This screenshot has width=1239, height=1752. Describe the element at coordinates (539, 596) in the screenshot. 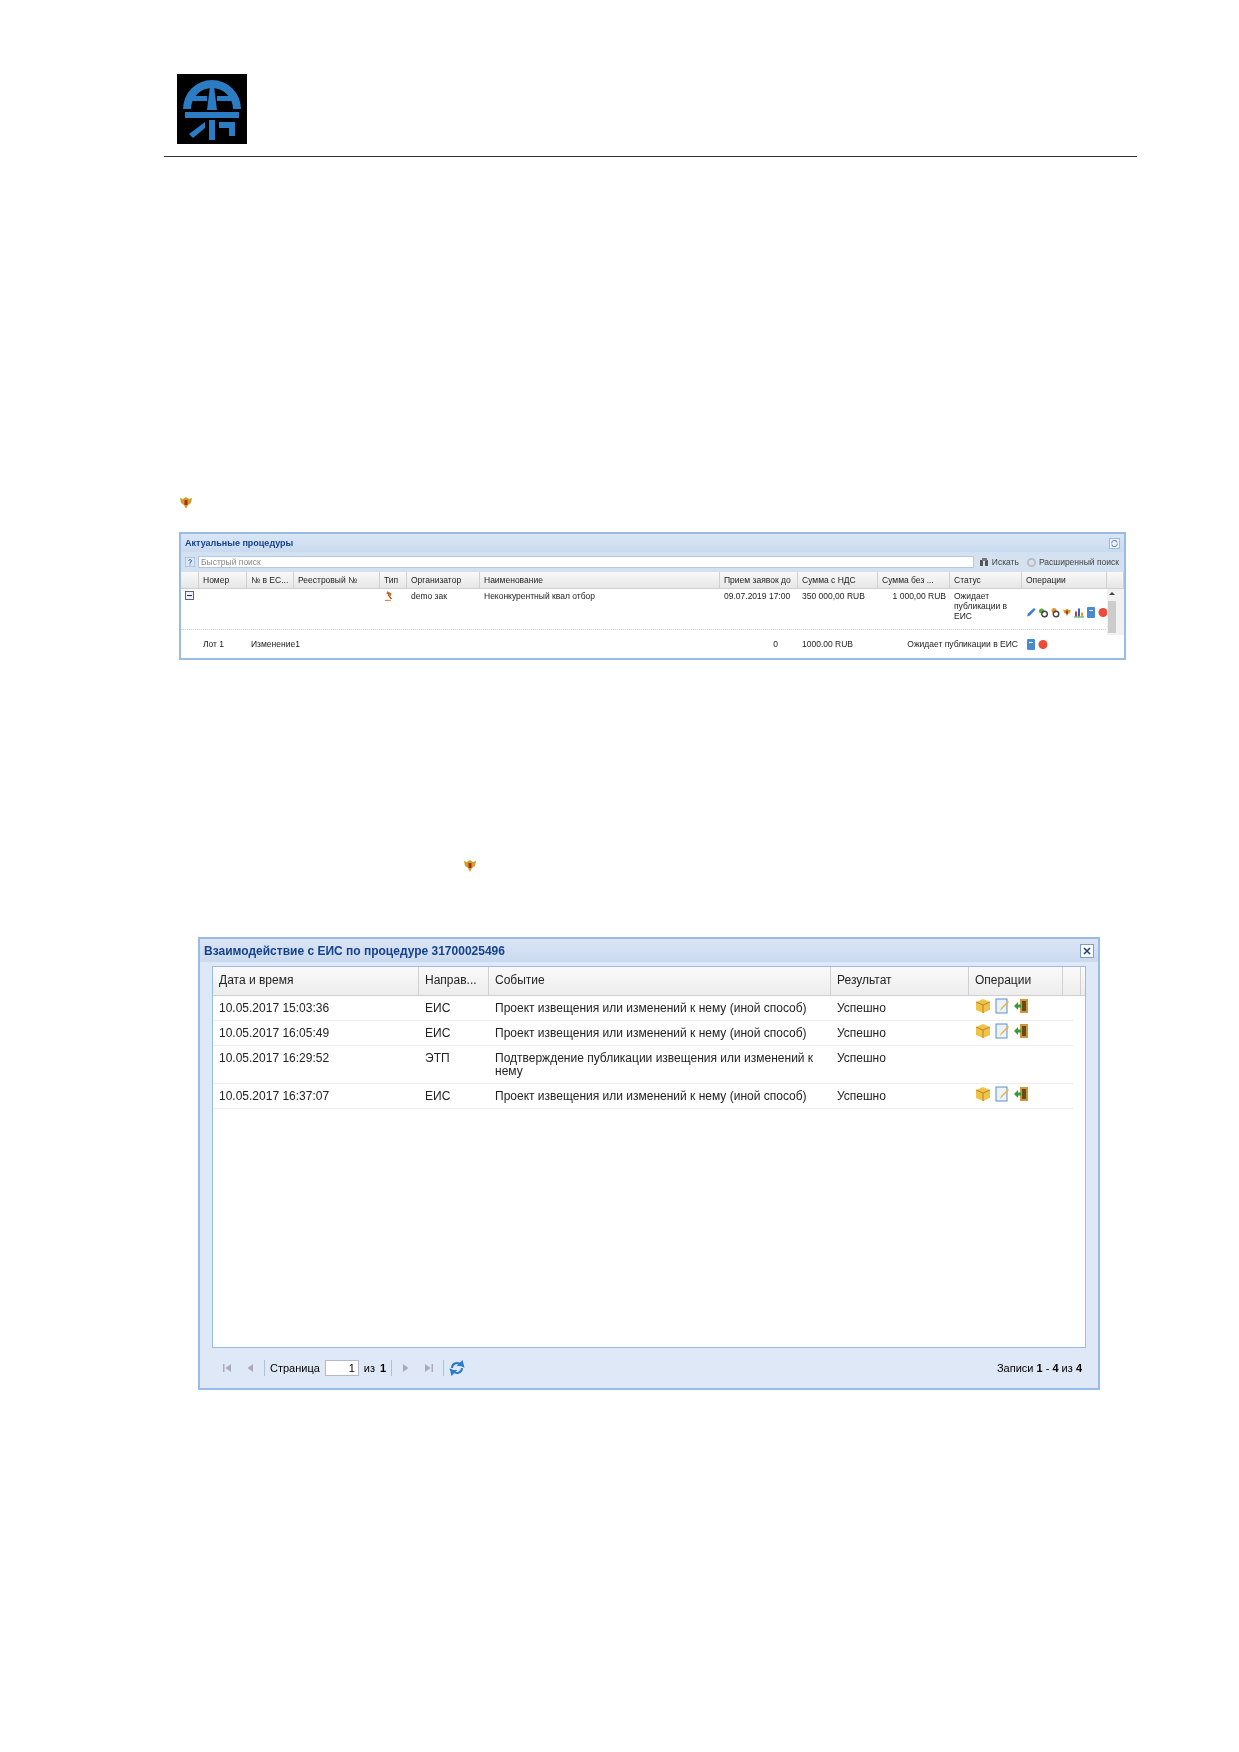

I see `procedure-name: Неконкурентный квал отбор` at that location.